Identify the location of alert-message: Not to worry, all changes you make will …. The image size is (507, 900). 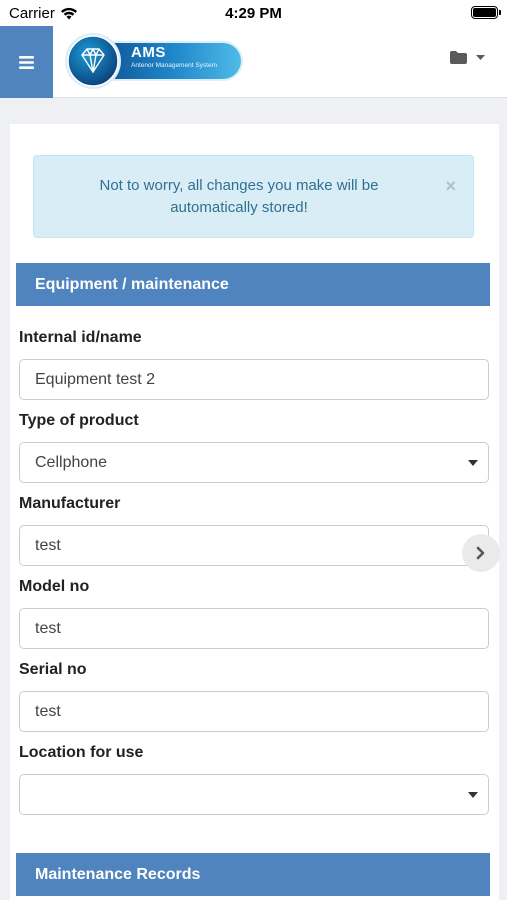
(239, 196).